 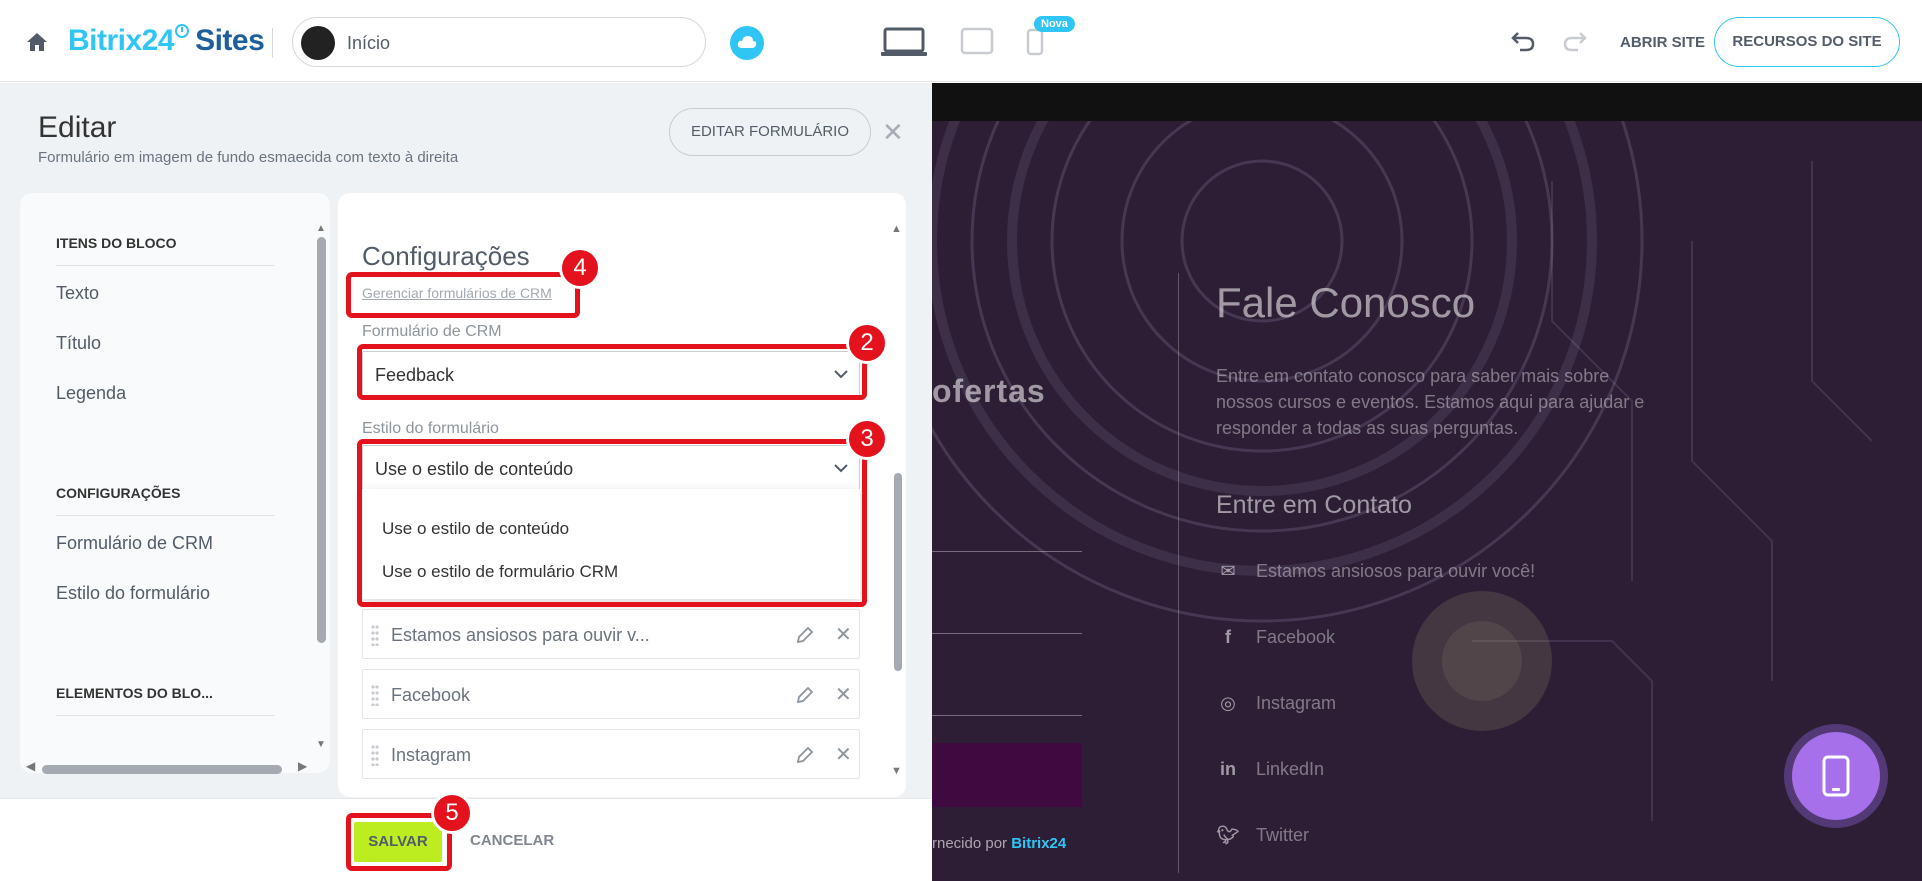 I want to click on edit-form-button: EDITAR FORMULÁRIO, so click(x=770, y=132).